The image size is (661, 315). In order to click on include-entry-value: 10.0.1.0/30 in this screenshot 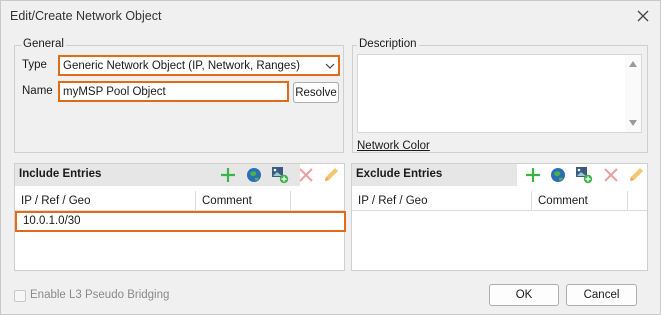, I will do `click(52, 221)`.